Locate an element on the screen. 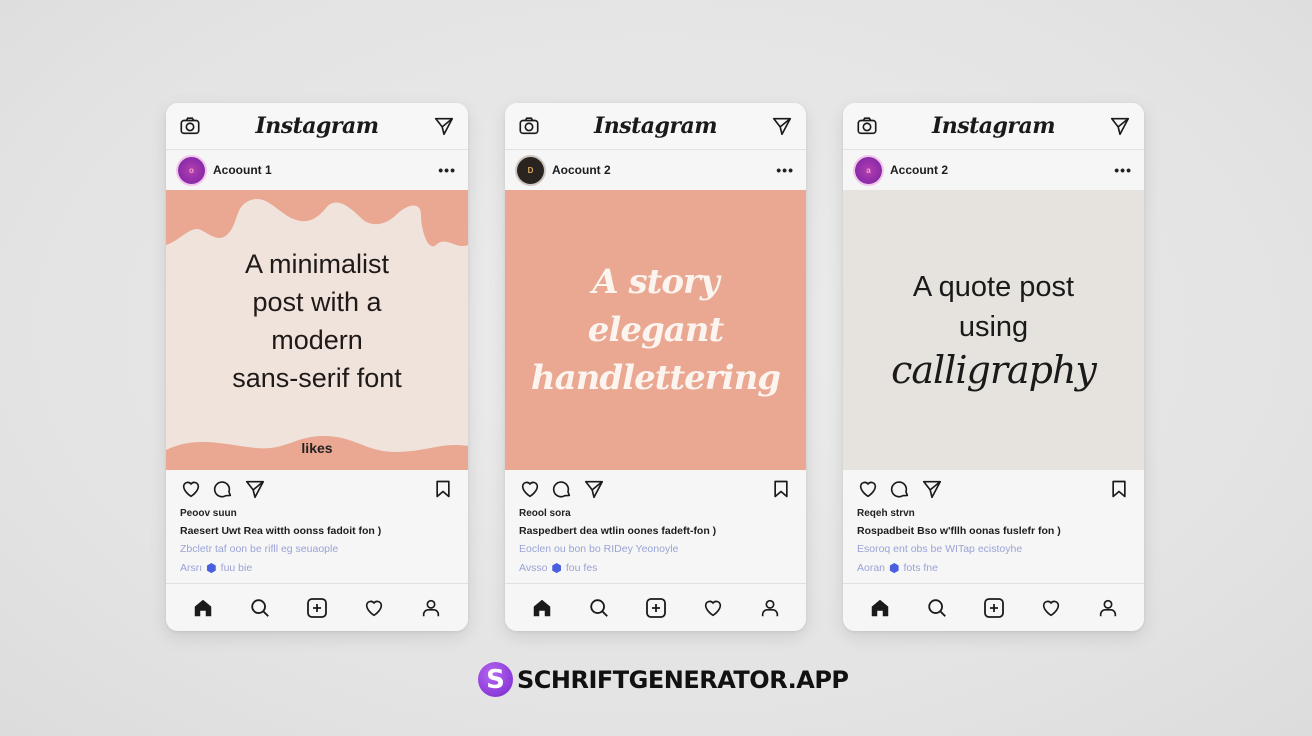  caption-footer-suffix: fuu bie is located at coordinates (236, 568).